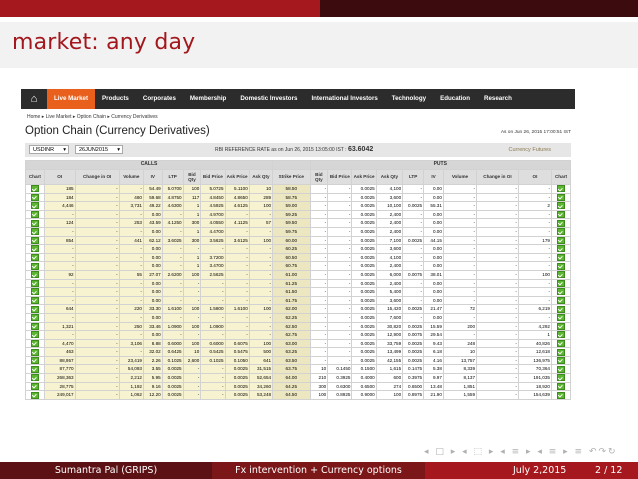 The height and width of the screenshot is (479, 638). Describe the element at coordinates (530, 150) in the screenshot. I see `currency-futures-link: Currency Futures` at that location.